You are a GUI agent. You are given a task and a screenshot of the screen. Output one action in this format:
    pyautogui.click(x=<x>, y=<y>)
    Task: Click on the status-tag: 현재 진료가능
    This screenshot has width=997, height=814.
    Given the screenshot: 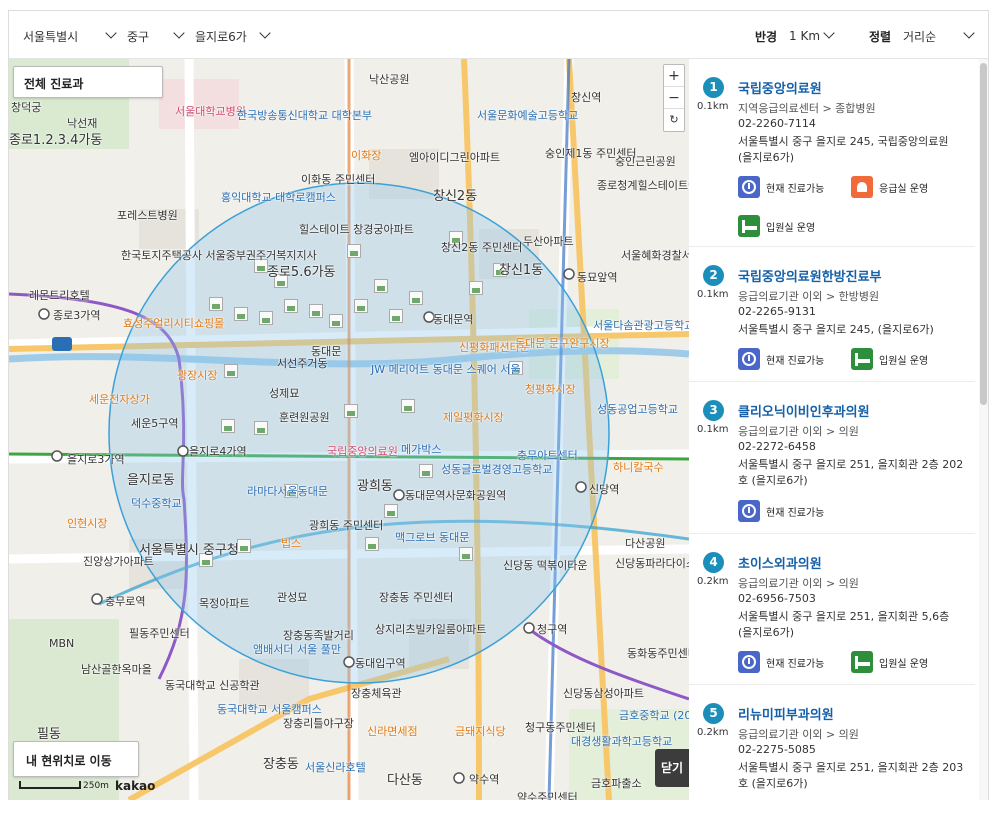 What is the action you would take?
    pyautogui.click(x=781, y=187)
    